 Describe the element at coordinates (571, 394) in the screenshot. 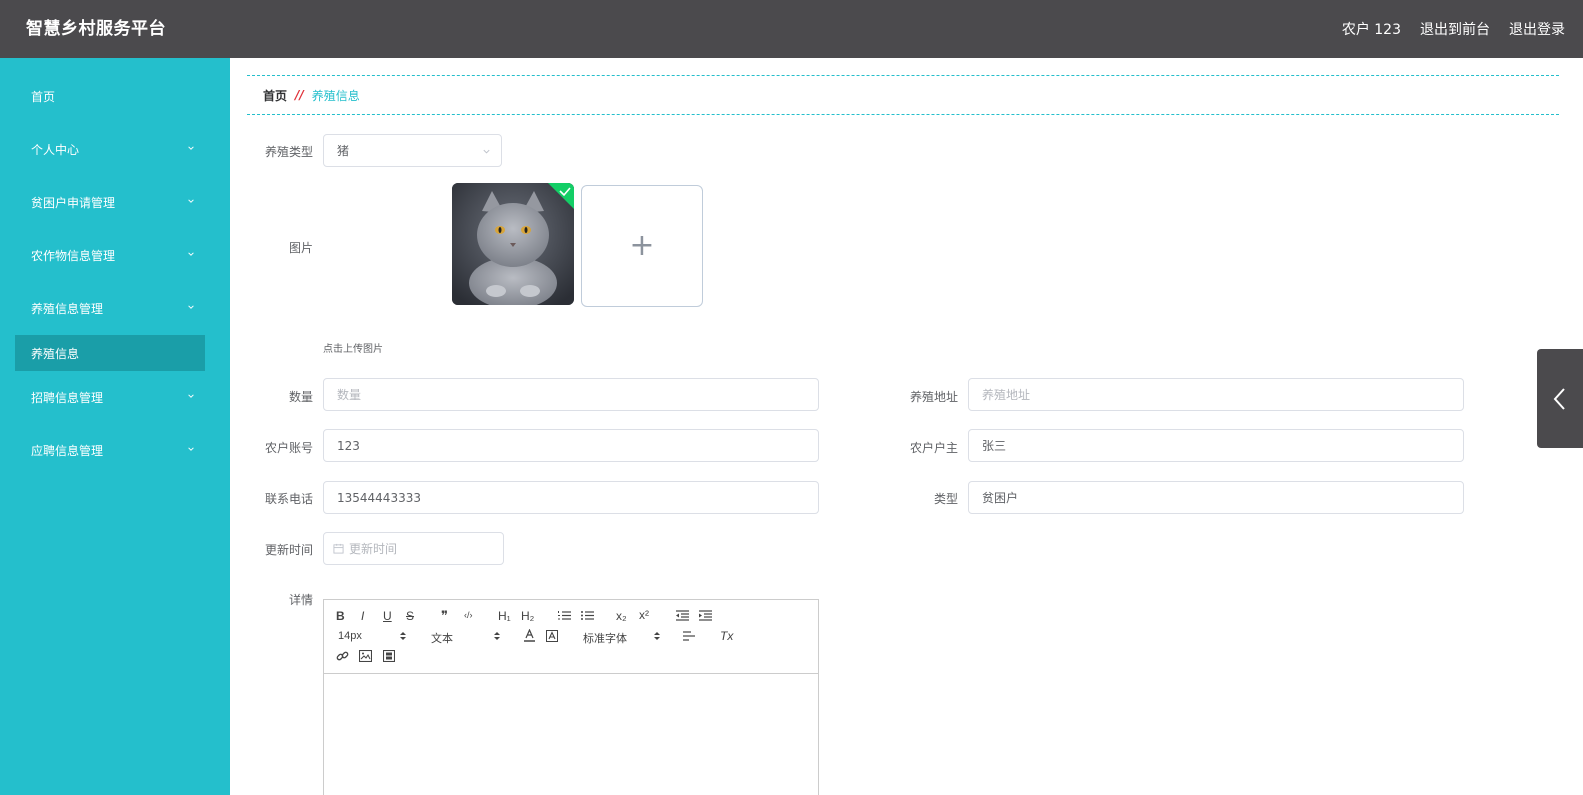

I see `quantity-input: 数量` at that location.